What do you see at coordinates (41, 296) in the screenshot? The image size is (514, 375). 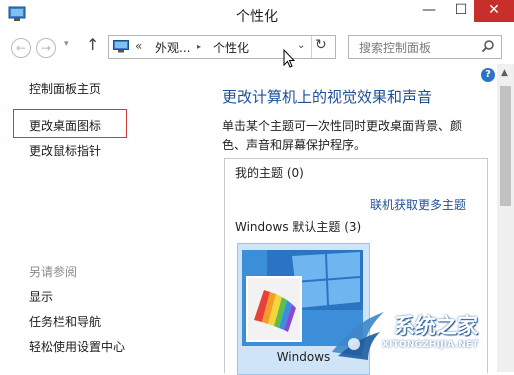 I see `display-link: 显示` at bounding box center [41, 296].